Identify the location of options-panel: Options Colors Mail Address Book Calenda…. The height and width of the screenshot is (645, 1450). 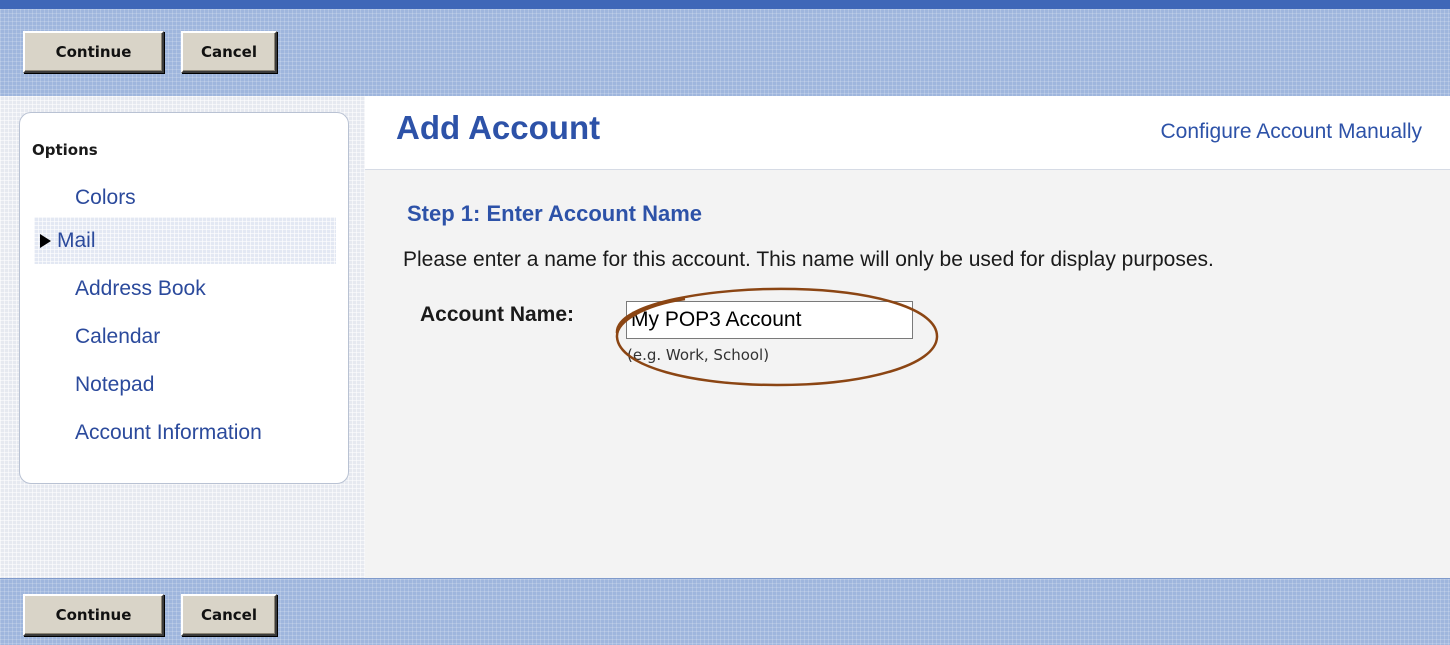
(184, 298).